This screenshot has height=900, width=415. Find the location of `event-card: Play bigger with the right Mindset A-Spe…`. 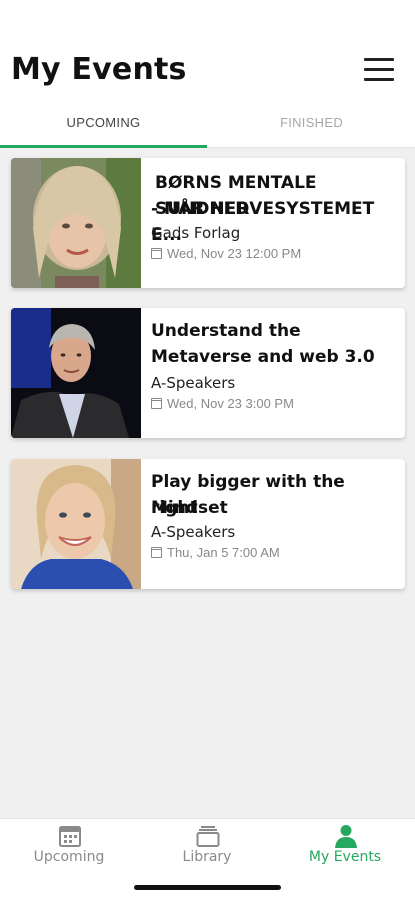

event-card: Play bigger with the right Mindset A-Spe… is located at coordinates (208, 524).